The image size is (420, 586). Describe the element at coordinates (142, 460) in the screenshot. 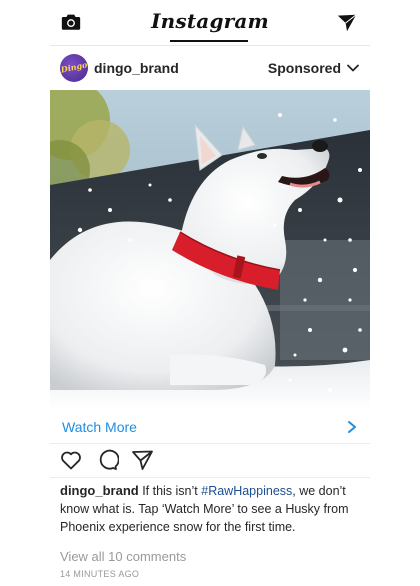

I see `share-icon` at that location.